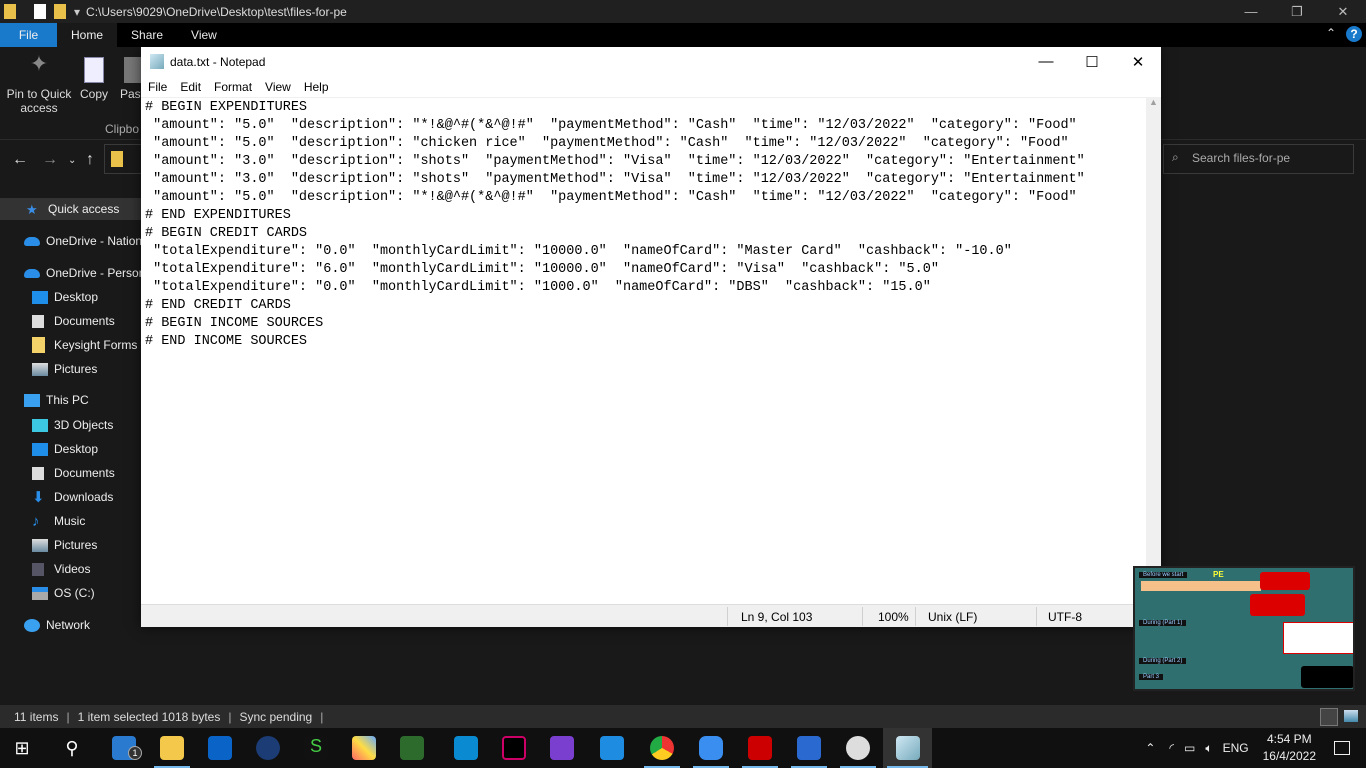 This screenshot has width=1366, height=768. What do you see at coordinates (1092, 61) in the screenshot?
I see `maximize-button: ☐` at bounding box center [1092, 61].